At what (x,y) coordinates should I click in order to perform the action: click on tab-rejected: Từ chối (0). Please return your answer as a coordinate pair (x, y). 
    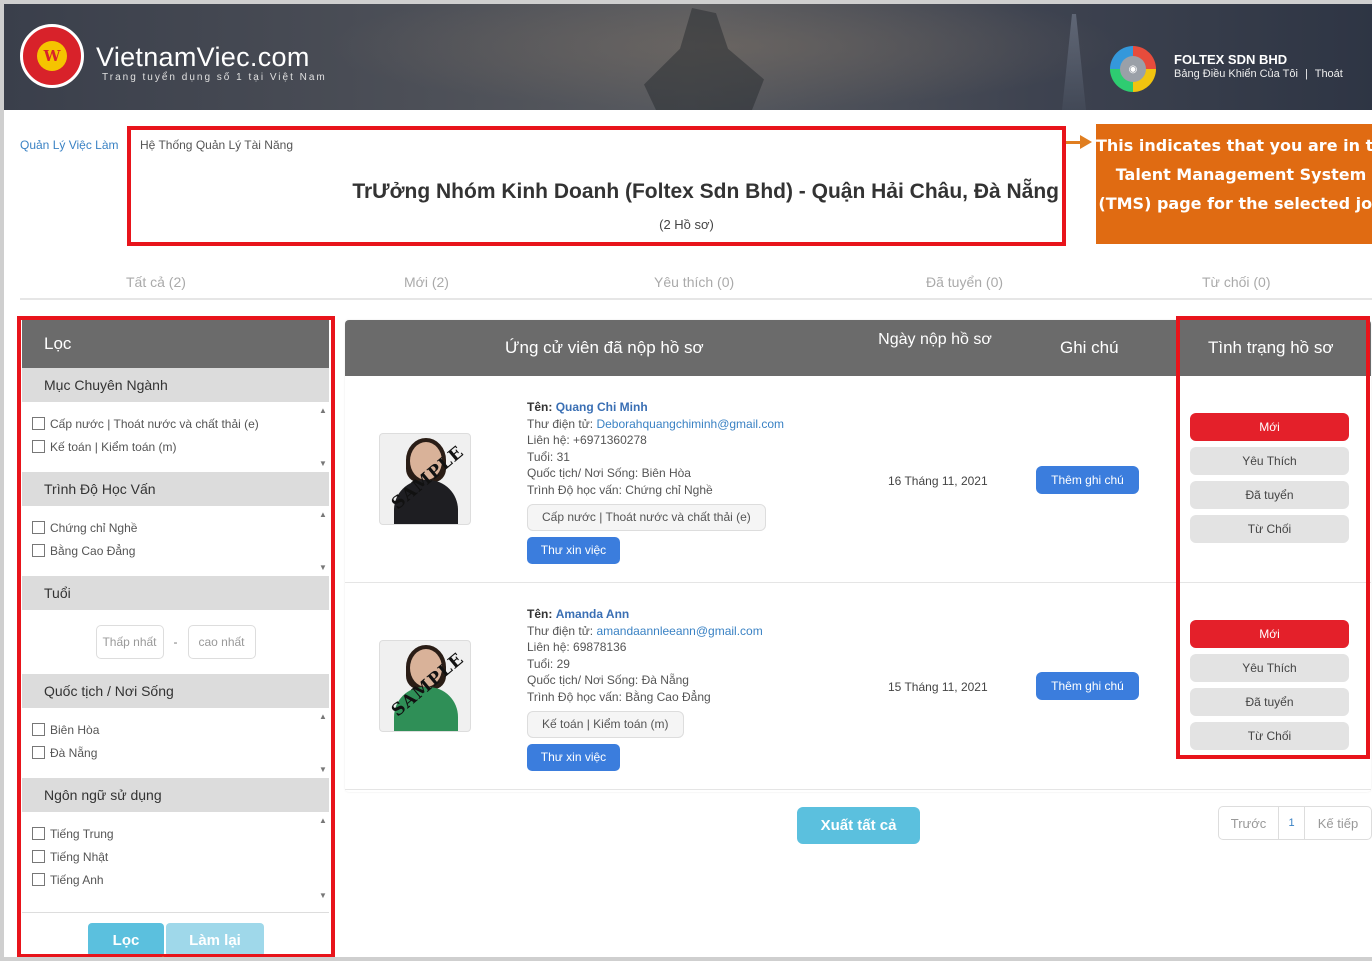
    Looking at the image, I should click on (1236, 282).